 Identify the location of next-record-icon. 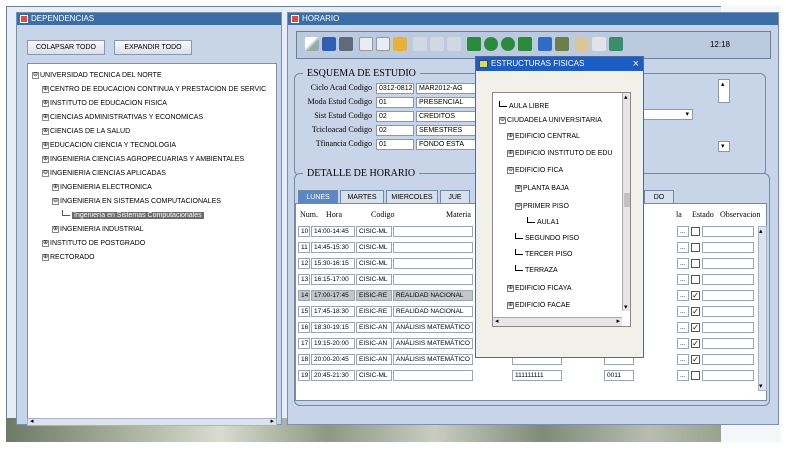
(508, 44).